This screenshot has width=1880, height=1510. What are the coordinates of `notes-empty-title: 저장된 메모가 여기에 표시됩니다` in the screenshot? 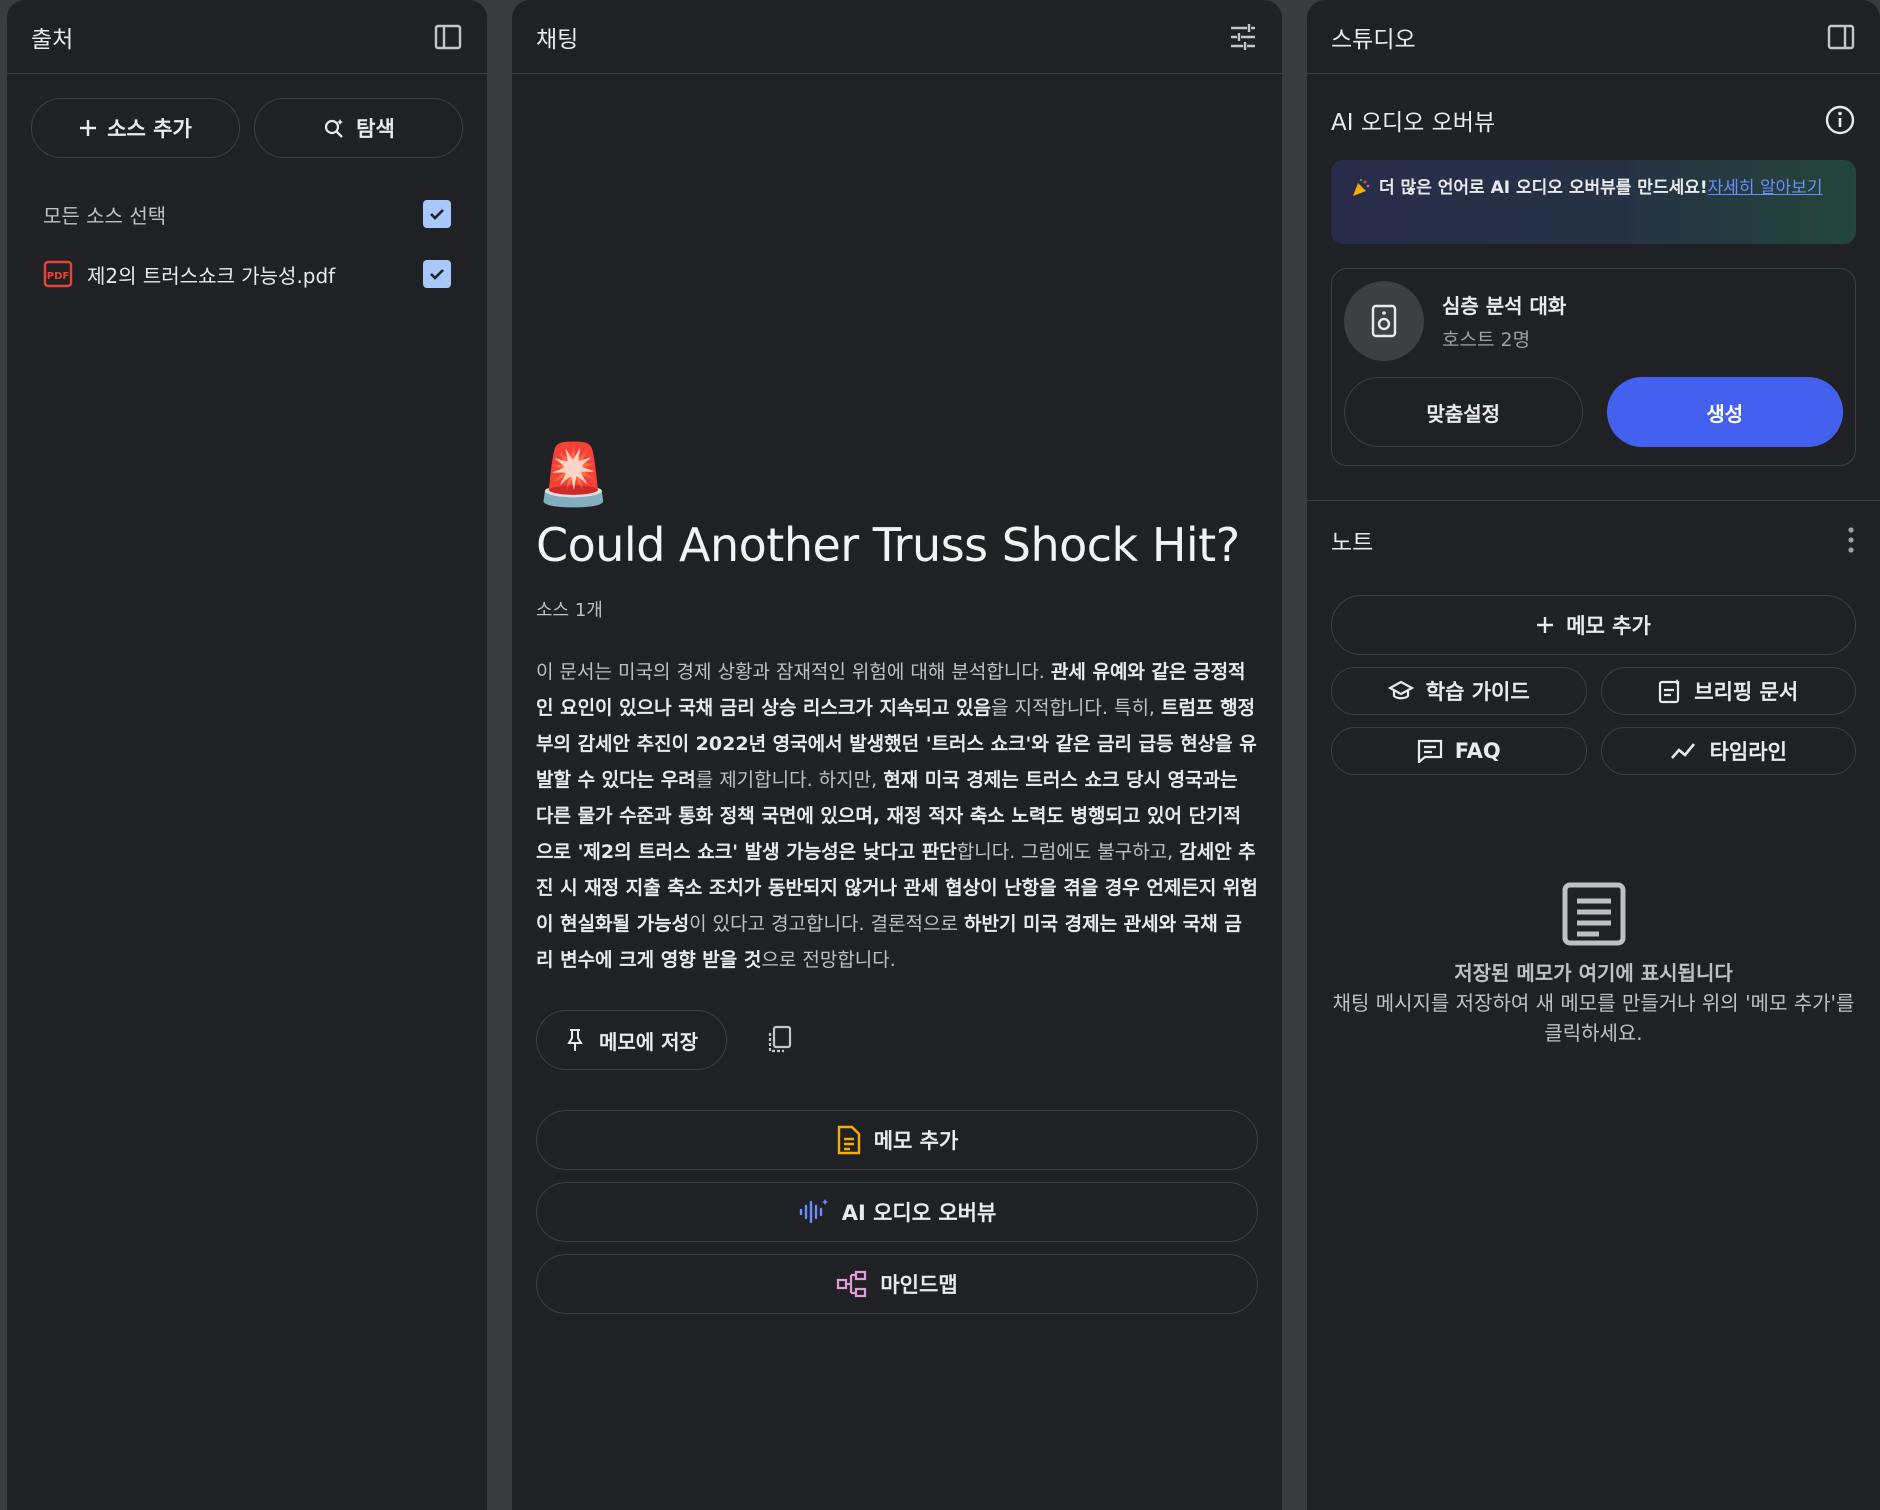 It's located at (1593, 973).